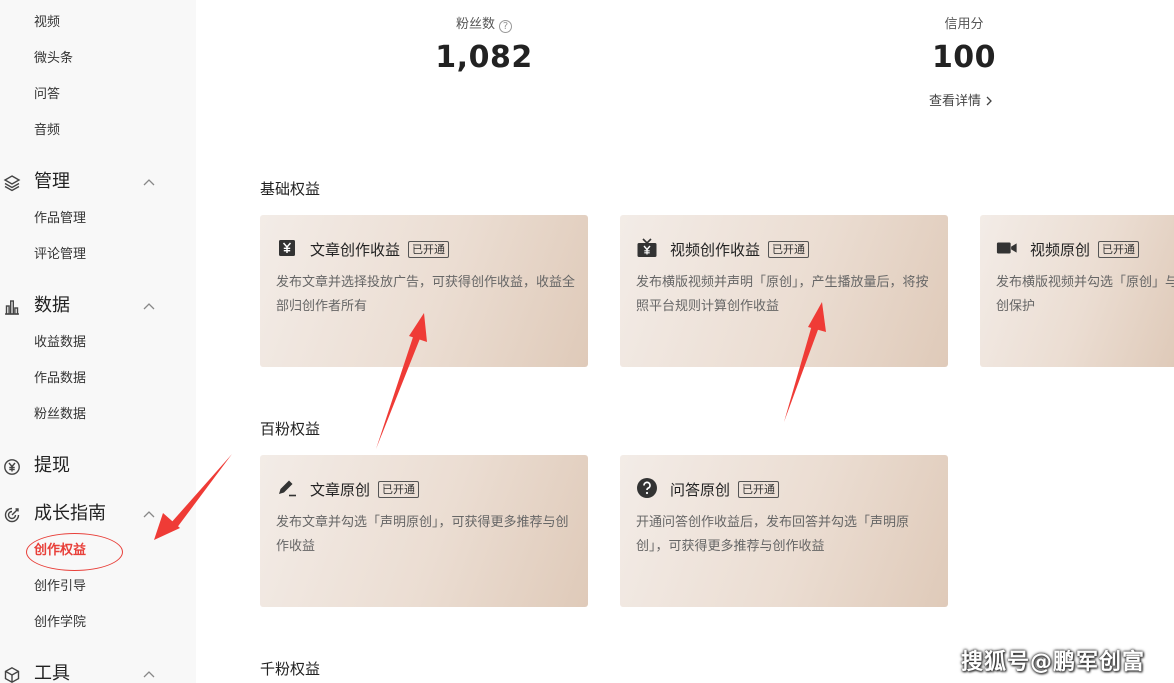 The height and width of the screenshot is (683, 1174). What do you see at coordinates (290, 669) in the screenshot?
I see `section-title-thousand-fans: 千粉权益` at bounding box center [290, 669].